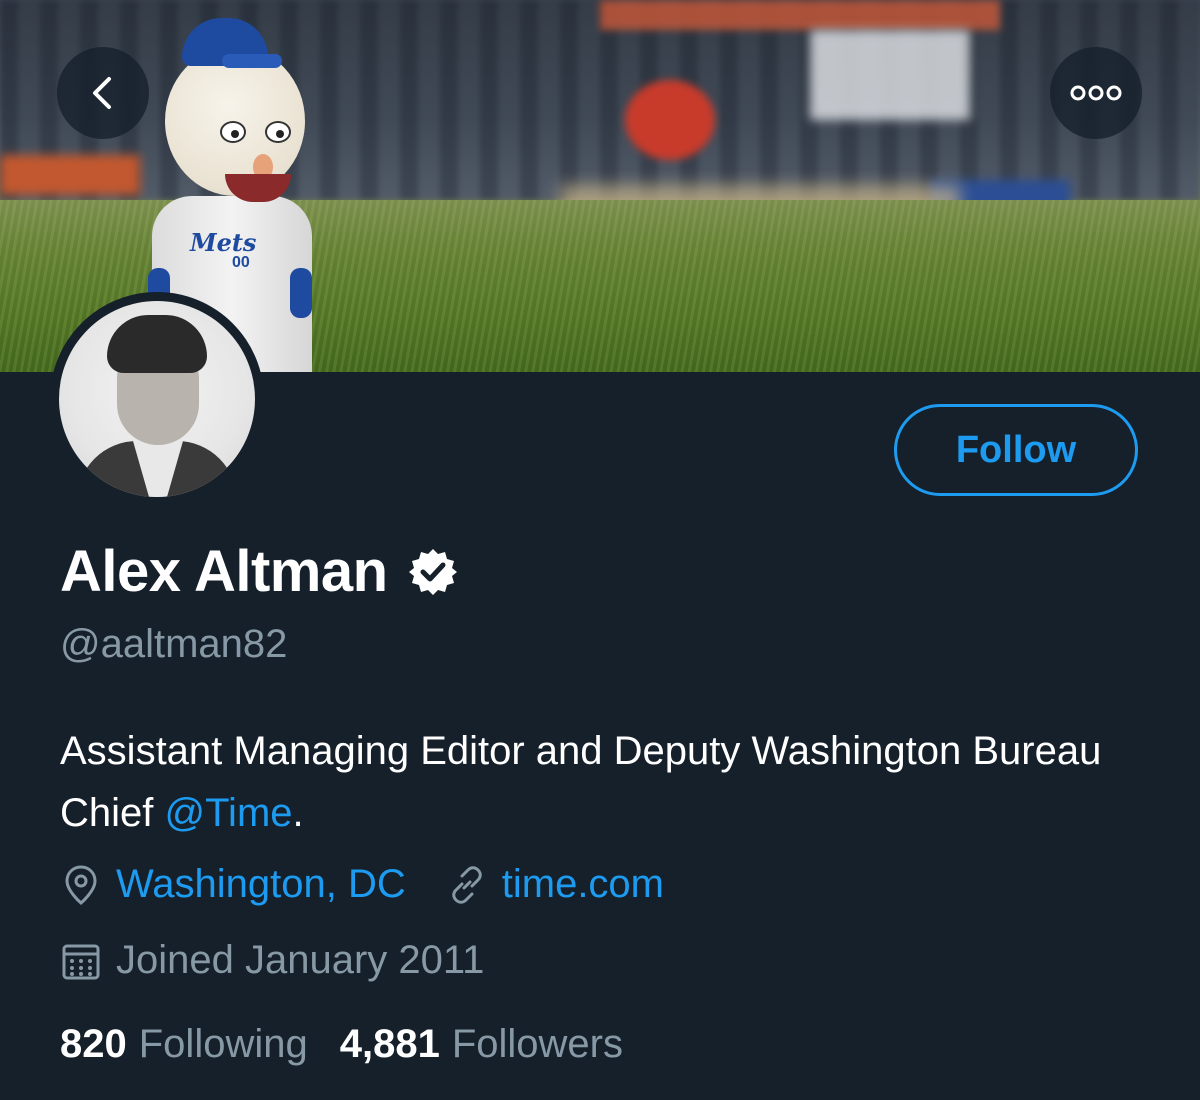 This screenshot has height=1100, width=1200. I want to click on jersey-text: Mets, so click(223, 242).